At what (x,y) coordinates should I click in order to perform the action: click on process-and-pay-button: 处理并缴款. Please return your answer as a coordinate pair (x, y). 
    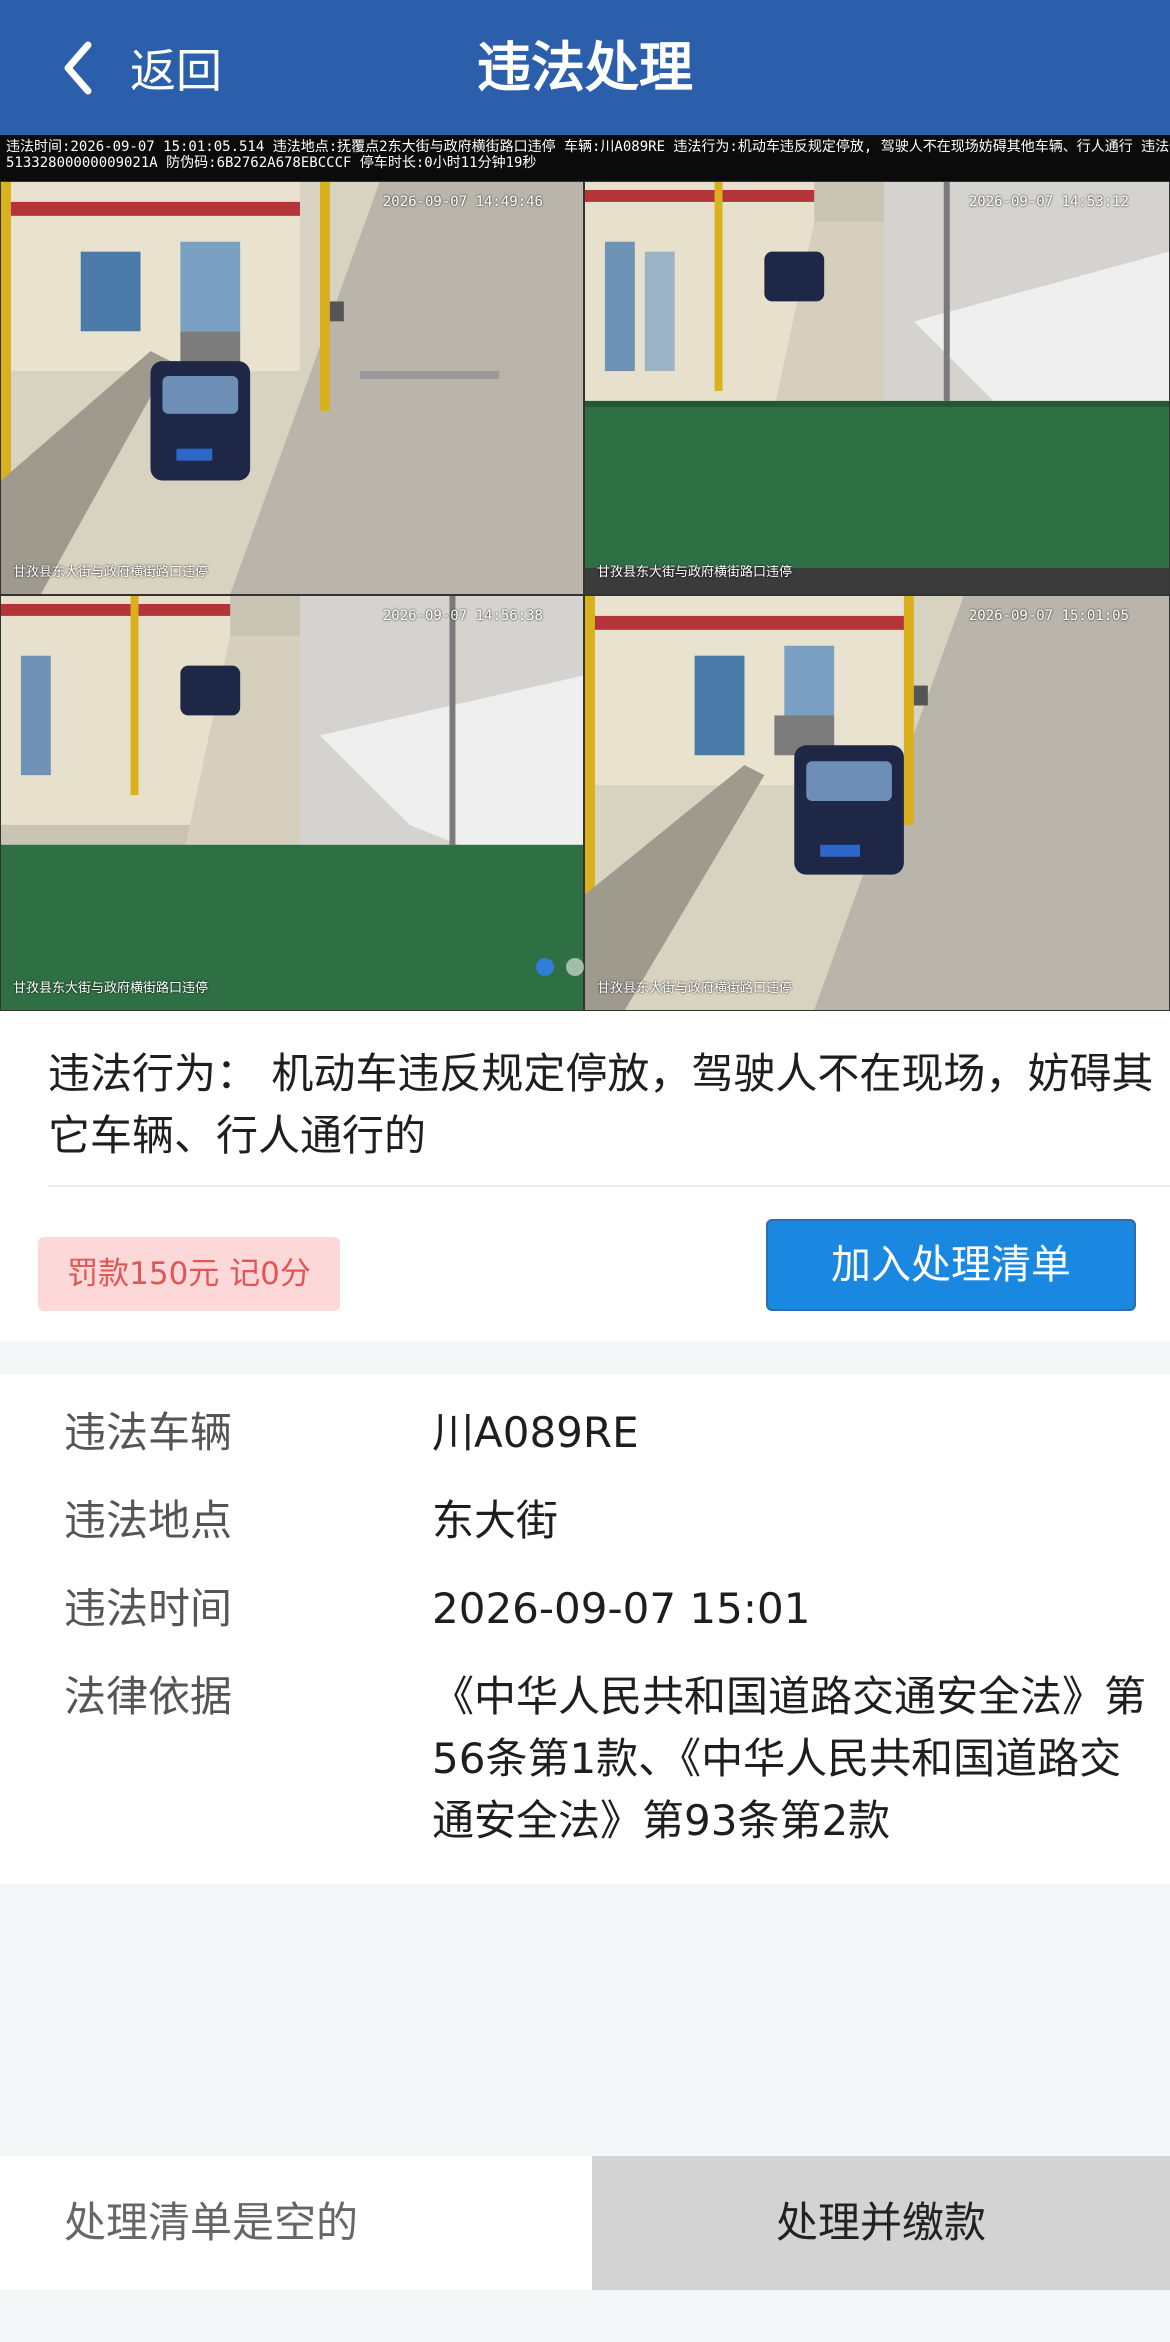
    Looking at the image, I should click on (881, 2223).